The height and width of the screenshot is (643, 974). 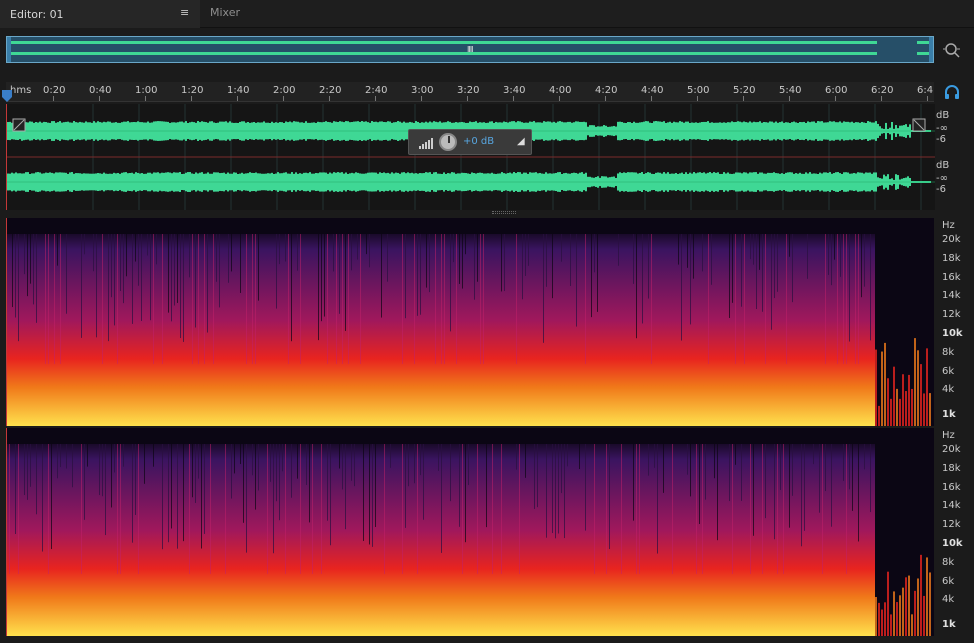 I want to click on ruler-tick-label: 1:40, so click(x=238, y=90).